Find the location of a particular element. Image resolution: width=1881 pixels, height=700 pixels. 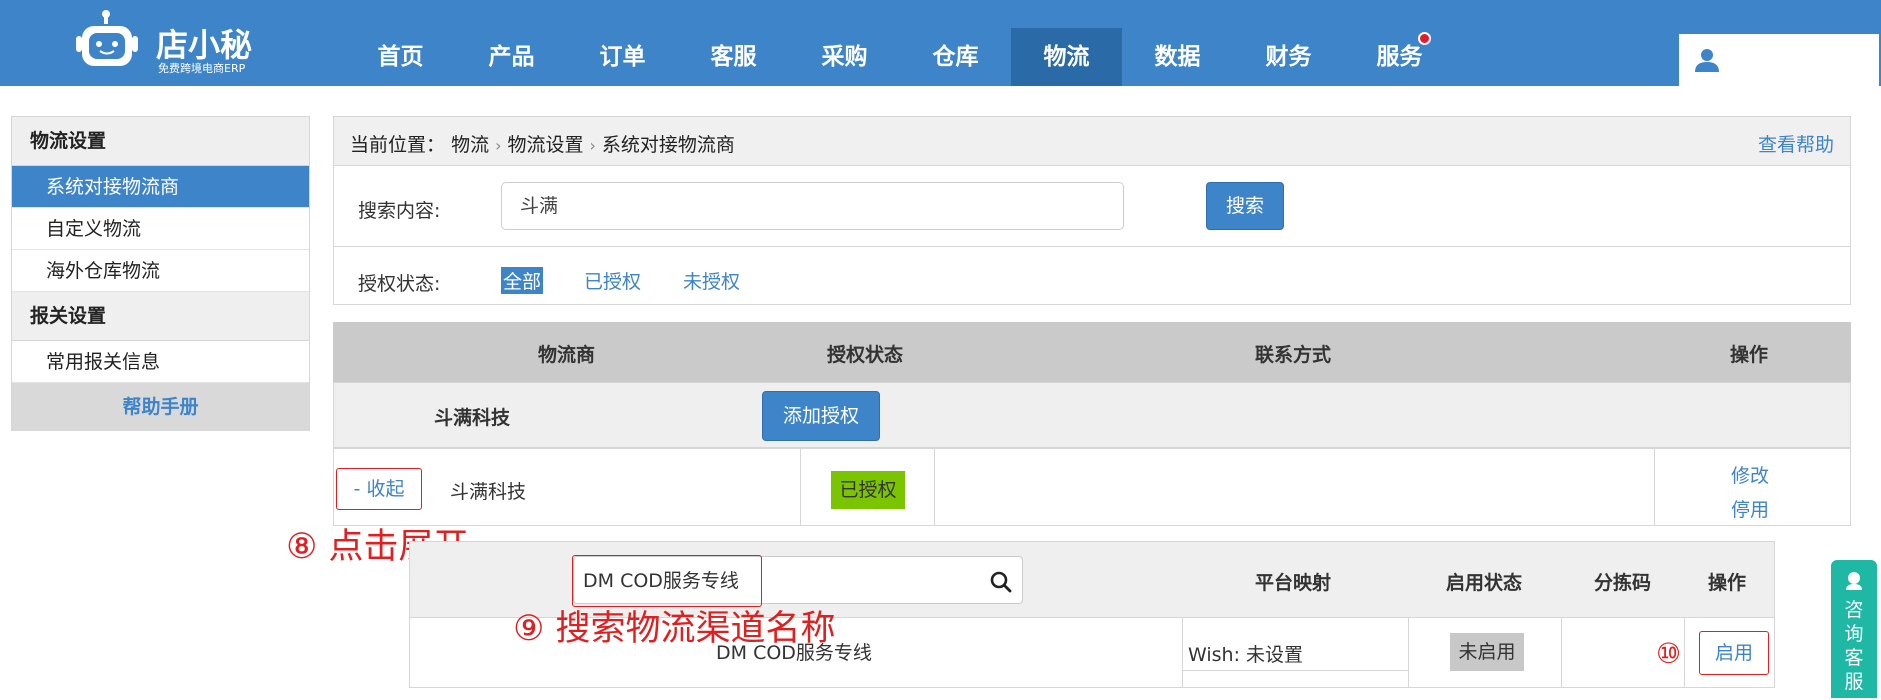

auth-filter-authorized: 已授权 is located at coordinates (612, 280).